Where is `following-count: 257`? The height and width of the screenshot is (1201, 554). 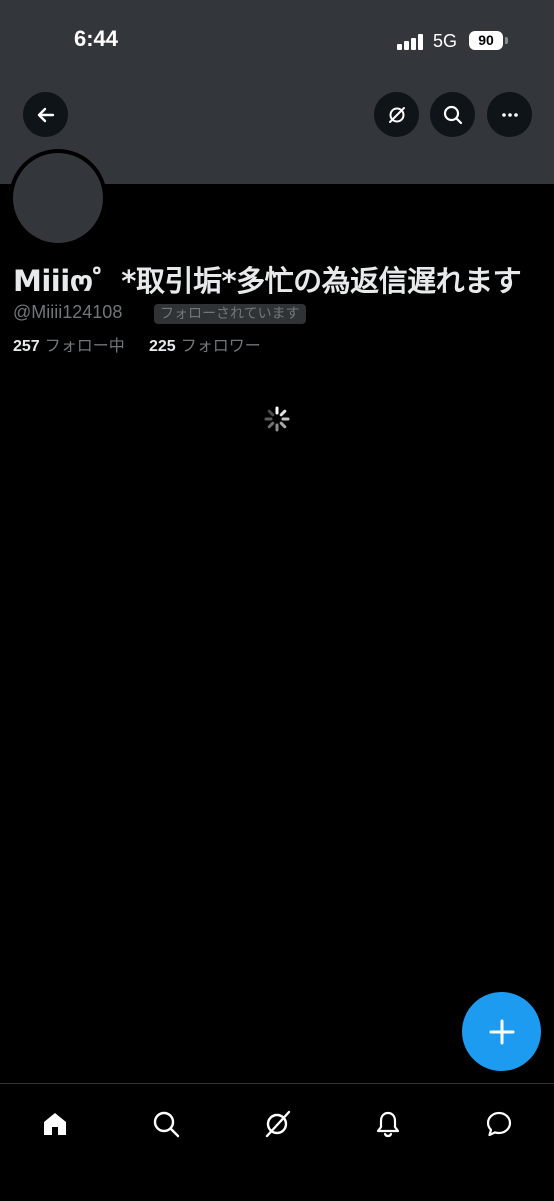 following-count: 257 is located at coordinates (26, 346).